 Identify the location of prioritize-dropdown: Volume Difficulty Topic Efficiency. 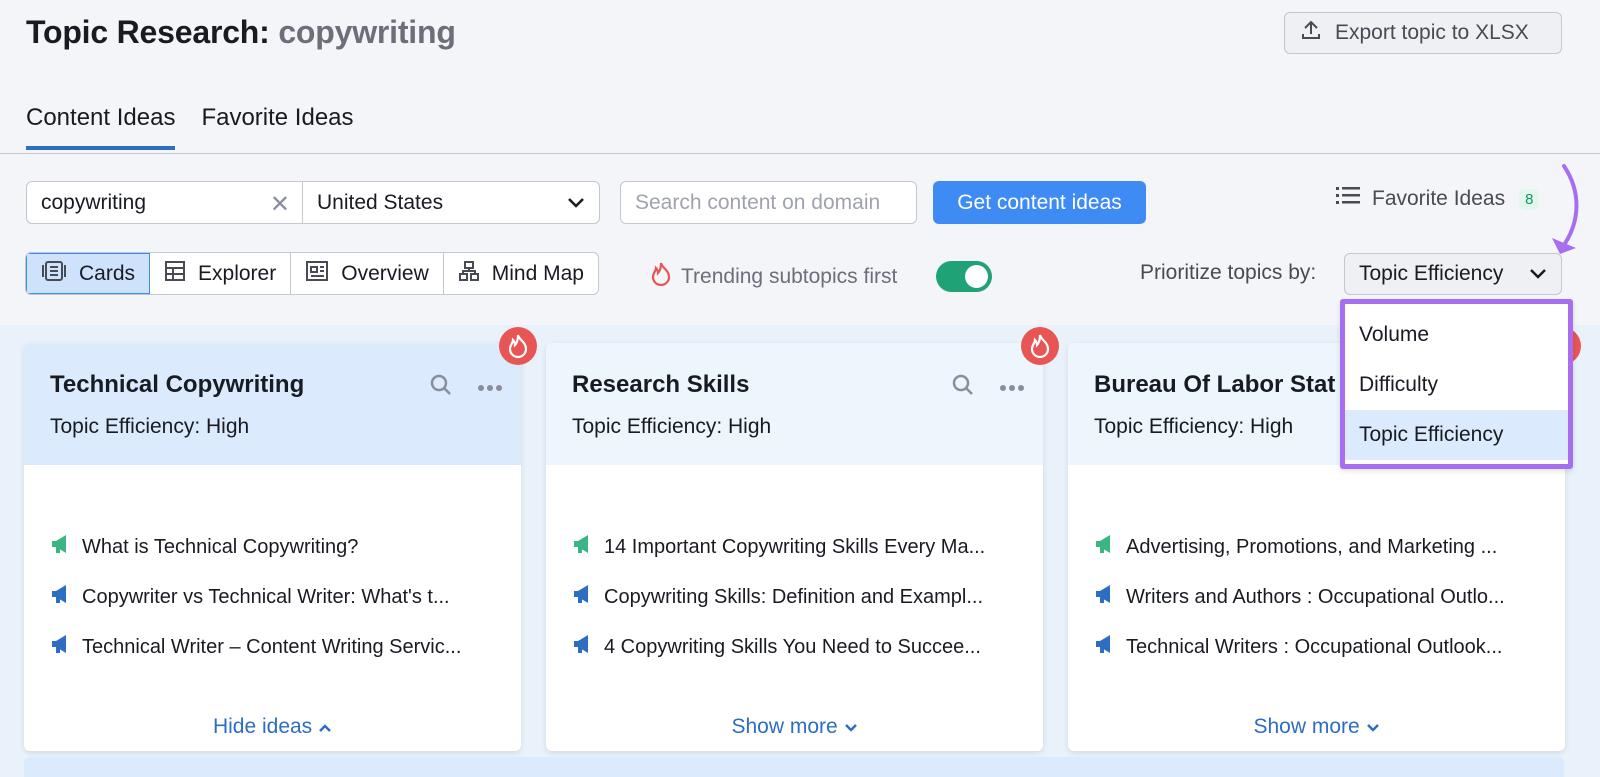
(1456, 384).